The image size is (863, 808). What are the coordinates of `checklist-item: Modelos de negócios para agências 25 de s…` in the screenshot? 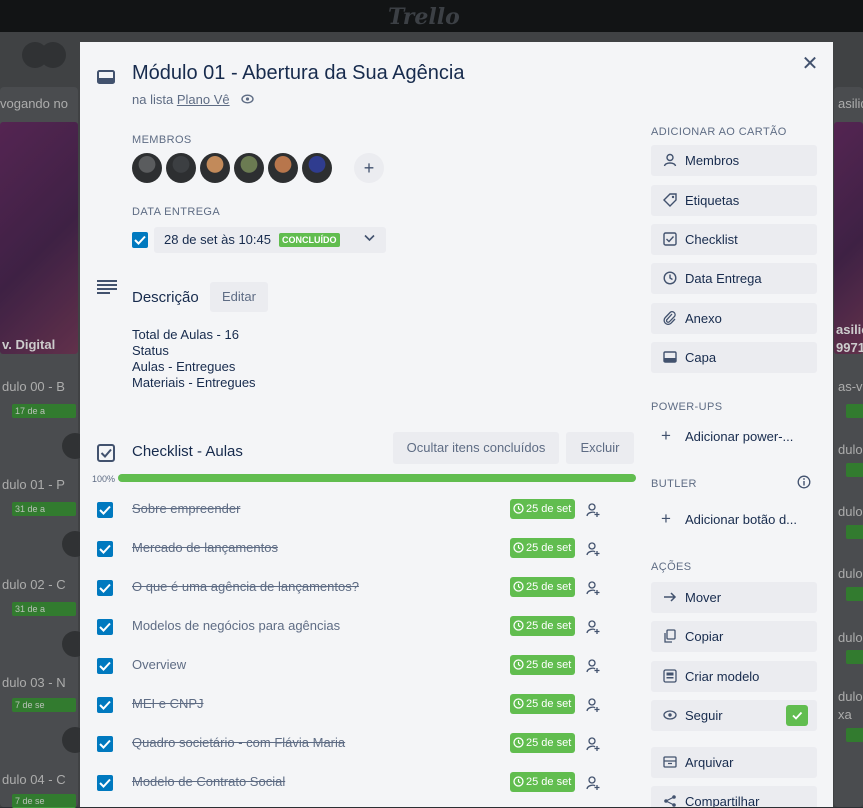 It's located at (350, 627).